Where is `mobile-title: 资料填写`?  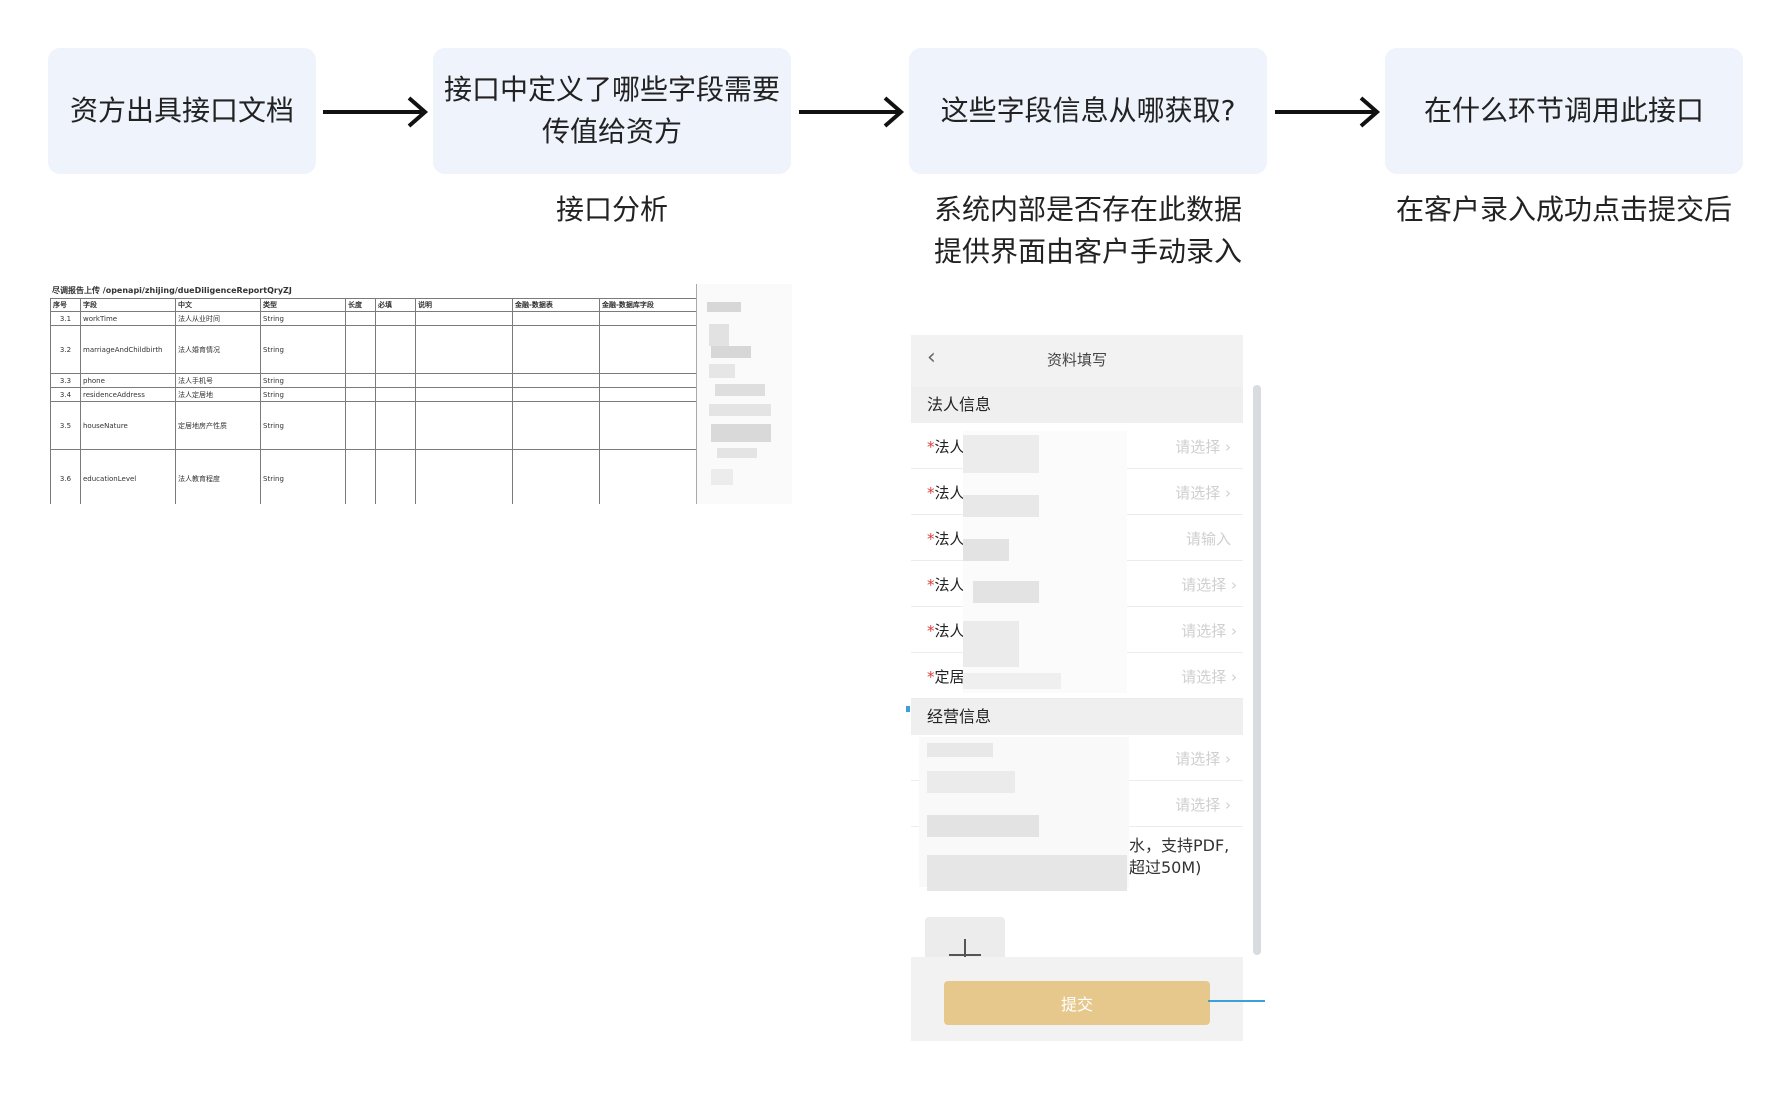 mobile-title: 资料填写 is located at coordinates (1076, 360).